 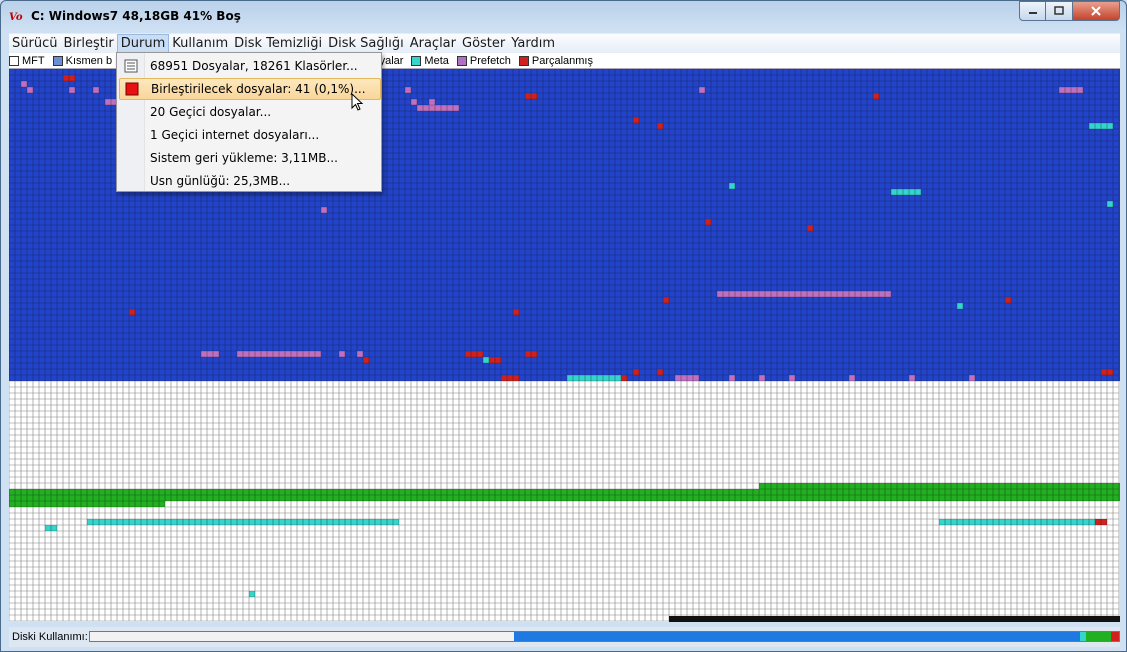 What do you see at coordinates (200, 44) in the screenshot?
I see `menu-kullanim: Kullanım` at bounding box center [200, 44].